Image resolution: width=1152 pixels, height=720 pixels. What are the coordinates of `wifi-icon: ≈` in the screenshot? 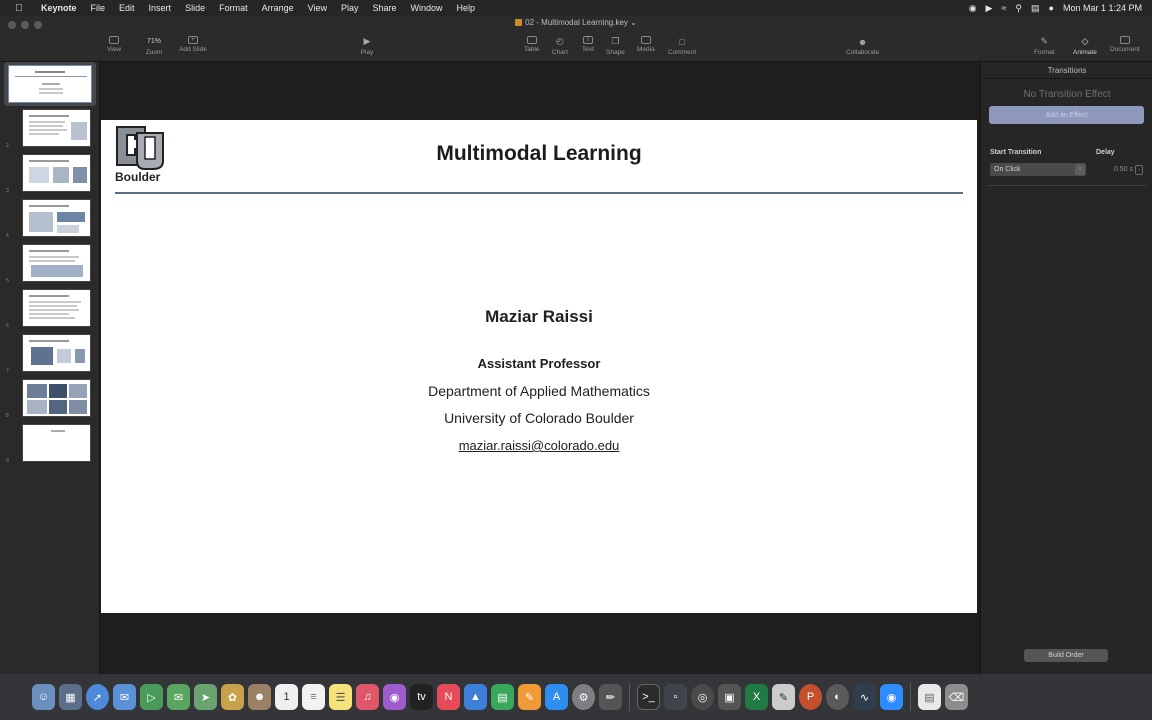 It's located at (1003, 8).